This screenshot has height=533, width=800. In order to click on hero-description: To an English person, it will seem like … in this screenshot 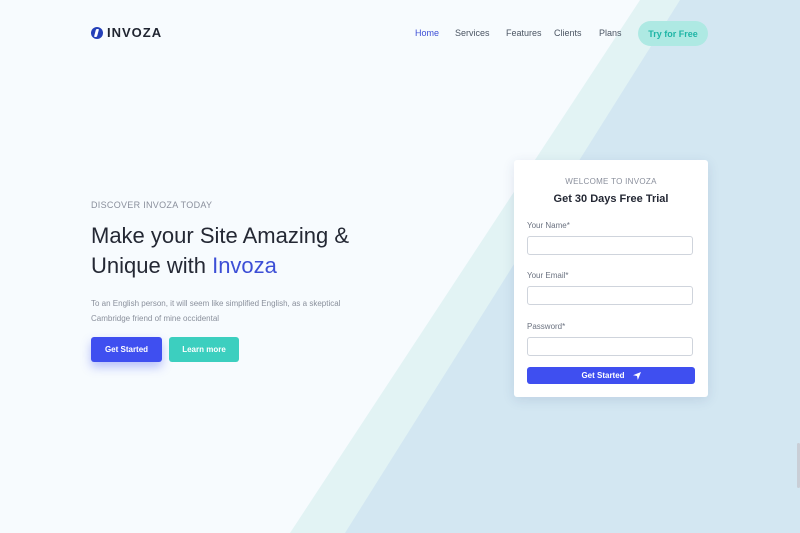, I will do `click(216, 311)`.